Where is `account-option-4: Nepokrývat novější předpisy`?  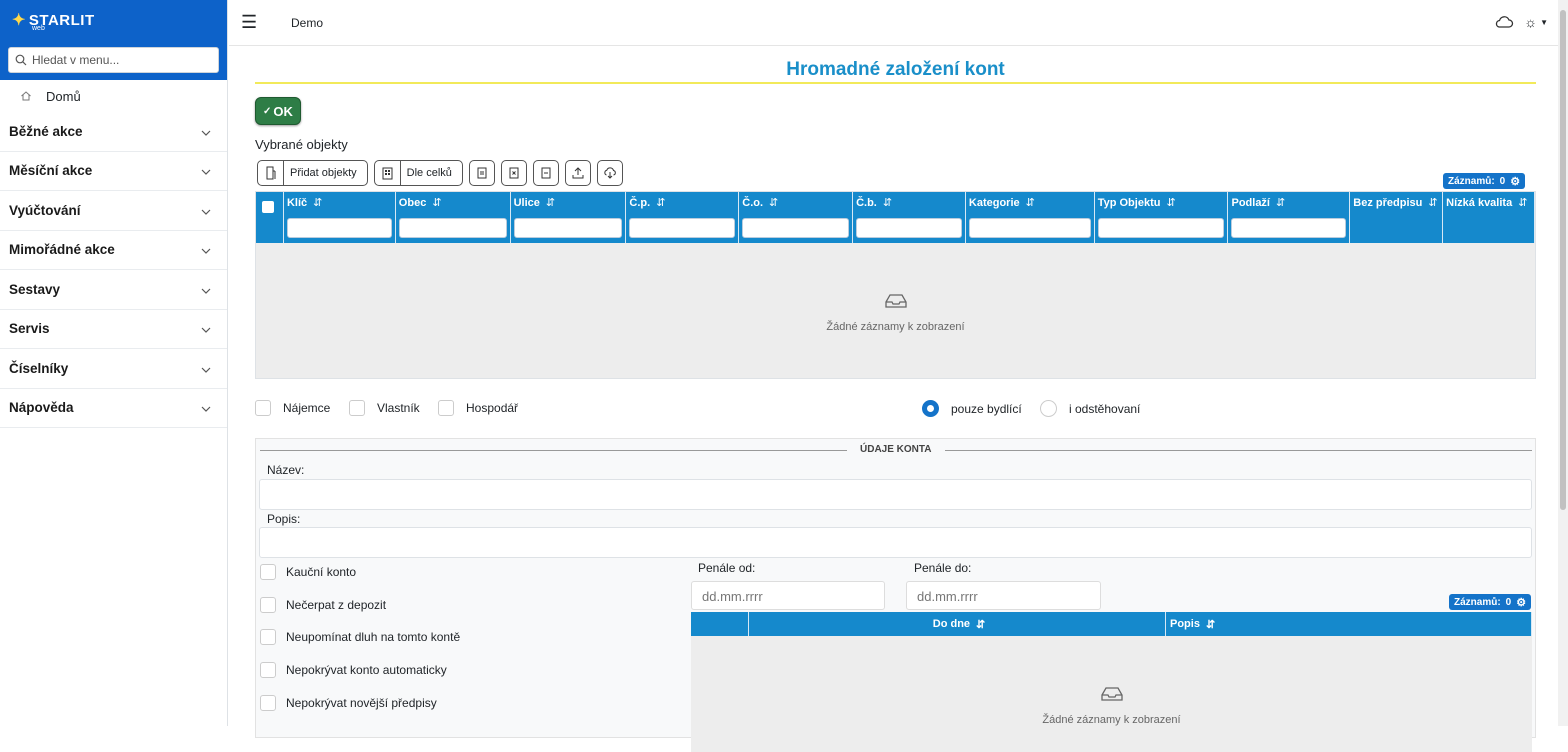
account-option-4: Nepokrývat novější předpisy is located at coordinates (348, 702).